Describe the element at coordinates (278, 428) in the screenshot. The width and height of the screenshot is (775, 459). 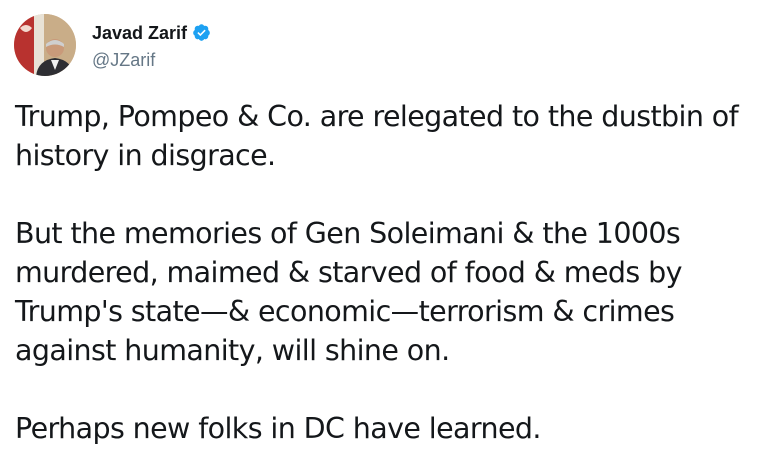
I see `tweet-line: Perhaps new folks in DC have learned.` at that location.